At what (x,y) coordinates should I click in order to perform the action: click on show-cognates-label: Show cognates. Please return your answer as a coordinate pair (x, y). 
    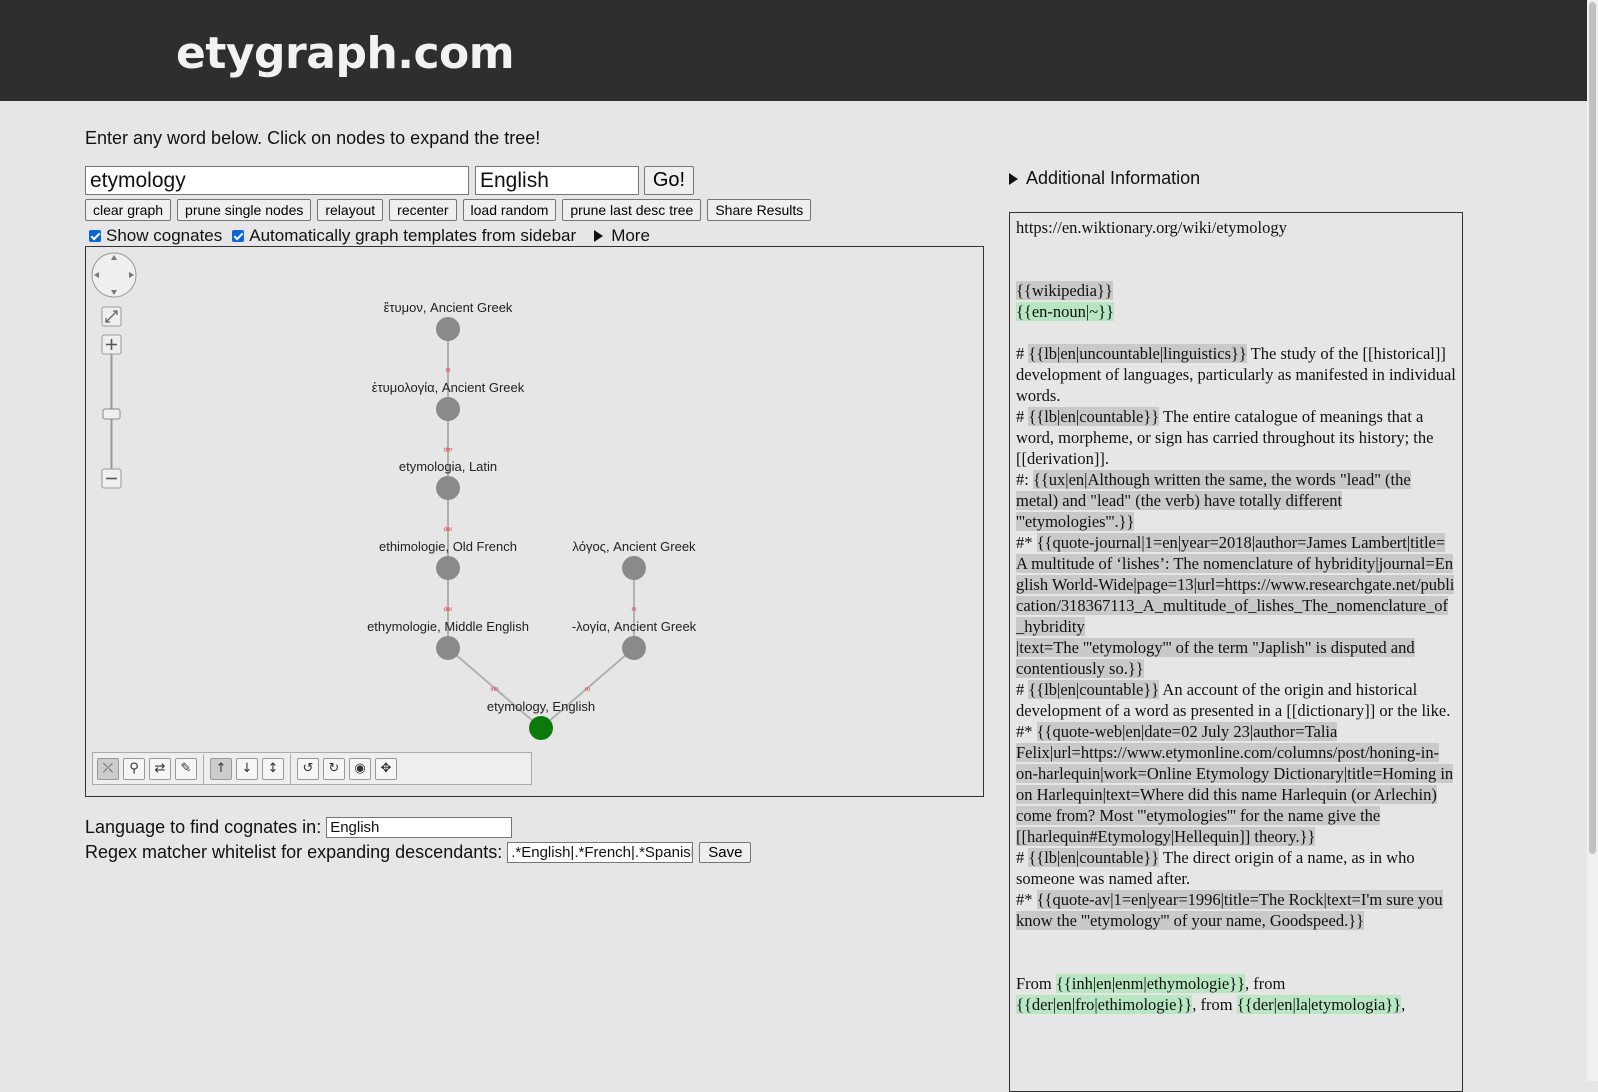
    Looking at the image, I should click on (164, 235).